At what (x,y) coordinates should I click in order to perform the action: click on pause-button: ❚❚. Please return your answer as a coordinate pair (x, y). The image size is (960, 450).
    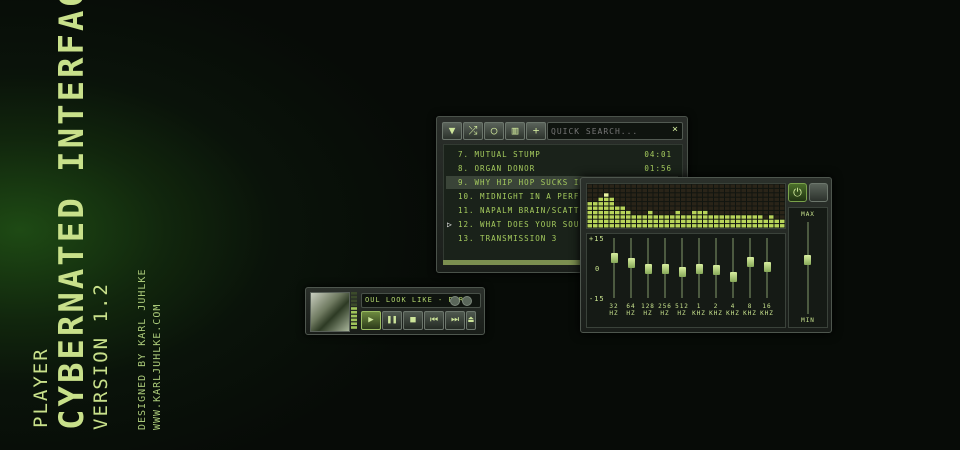
    Looking at the image, I should click on (392, 320).